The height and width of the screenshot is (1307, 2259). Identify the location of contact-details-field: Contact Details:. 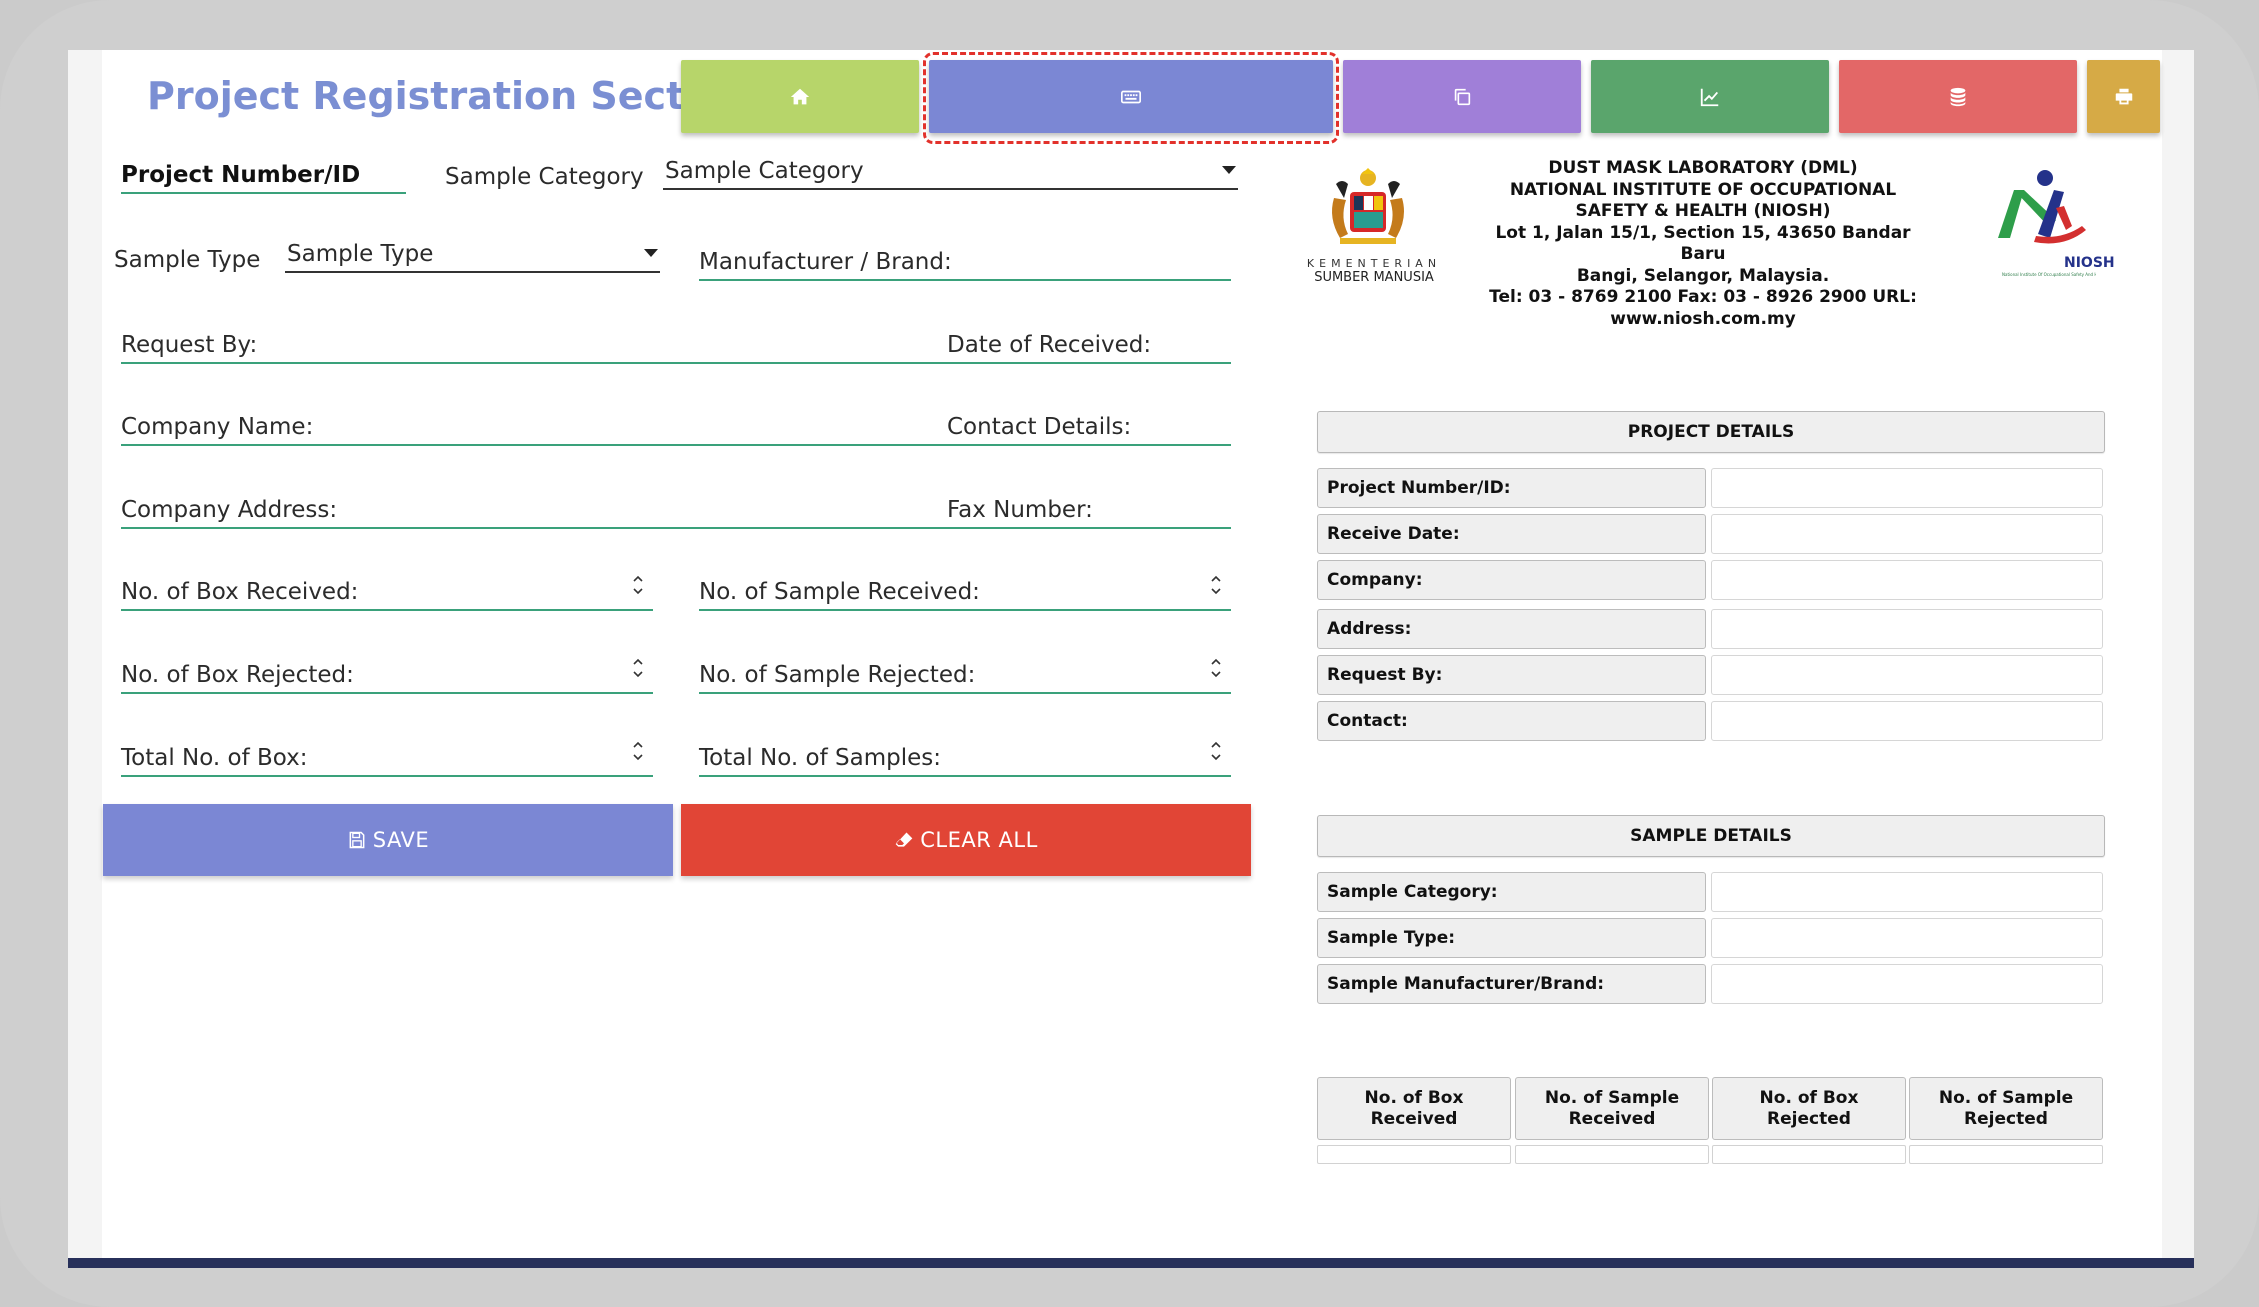
(1089, 426).